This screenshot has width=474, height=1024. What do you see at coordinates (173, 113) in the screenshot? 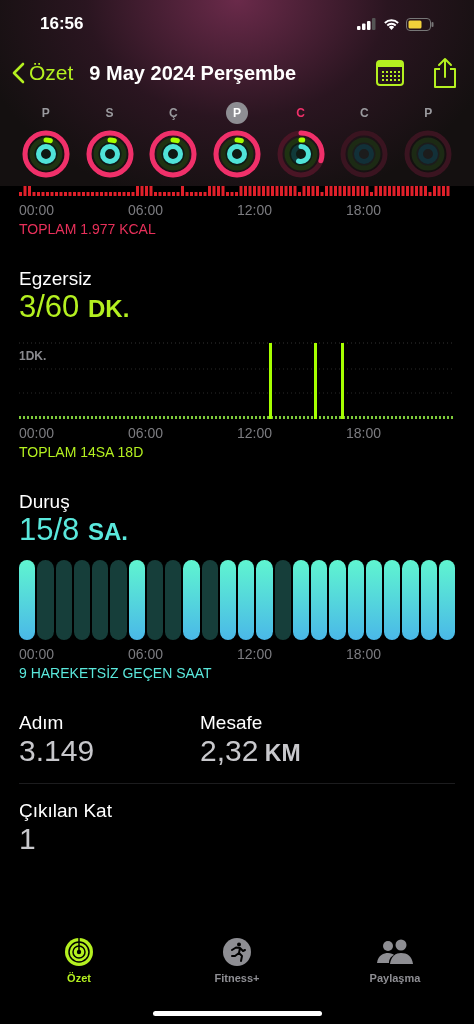
I see `day-label: Ç` at bounding box center [173, 113].